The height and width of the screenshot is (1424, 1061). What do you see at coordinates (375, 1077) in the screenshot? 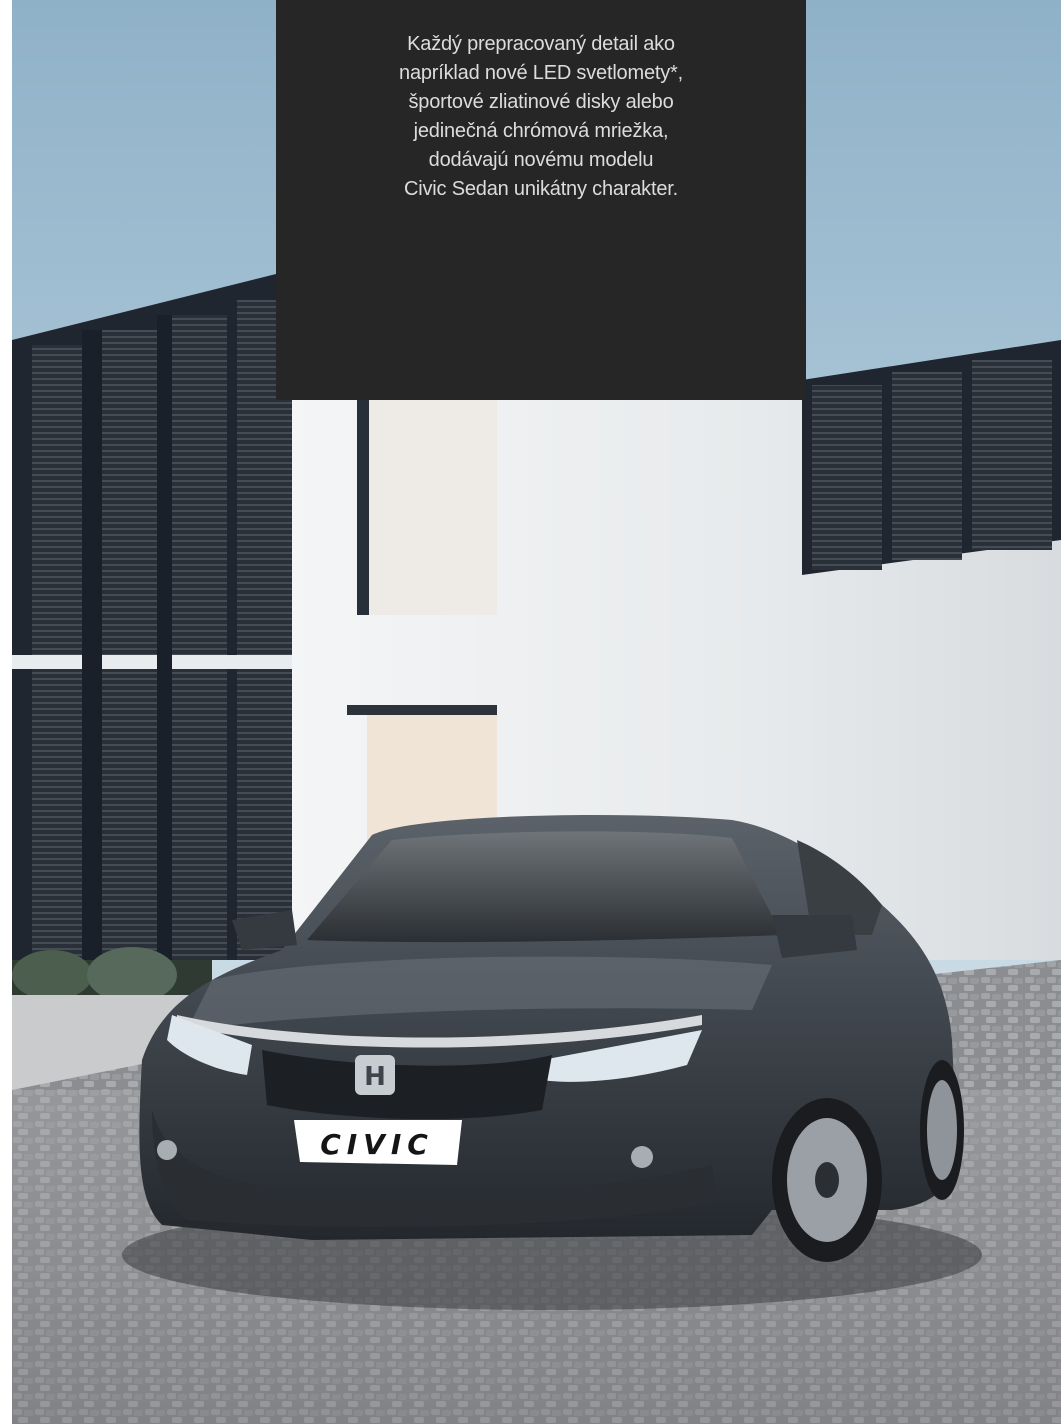
I see `svg-text: H` at bounding box center [375, 1077].